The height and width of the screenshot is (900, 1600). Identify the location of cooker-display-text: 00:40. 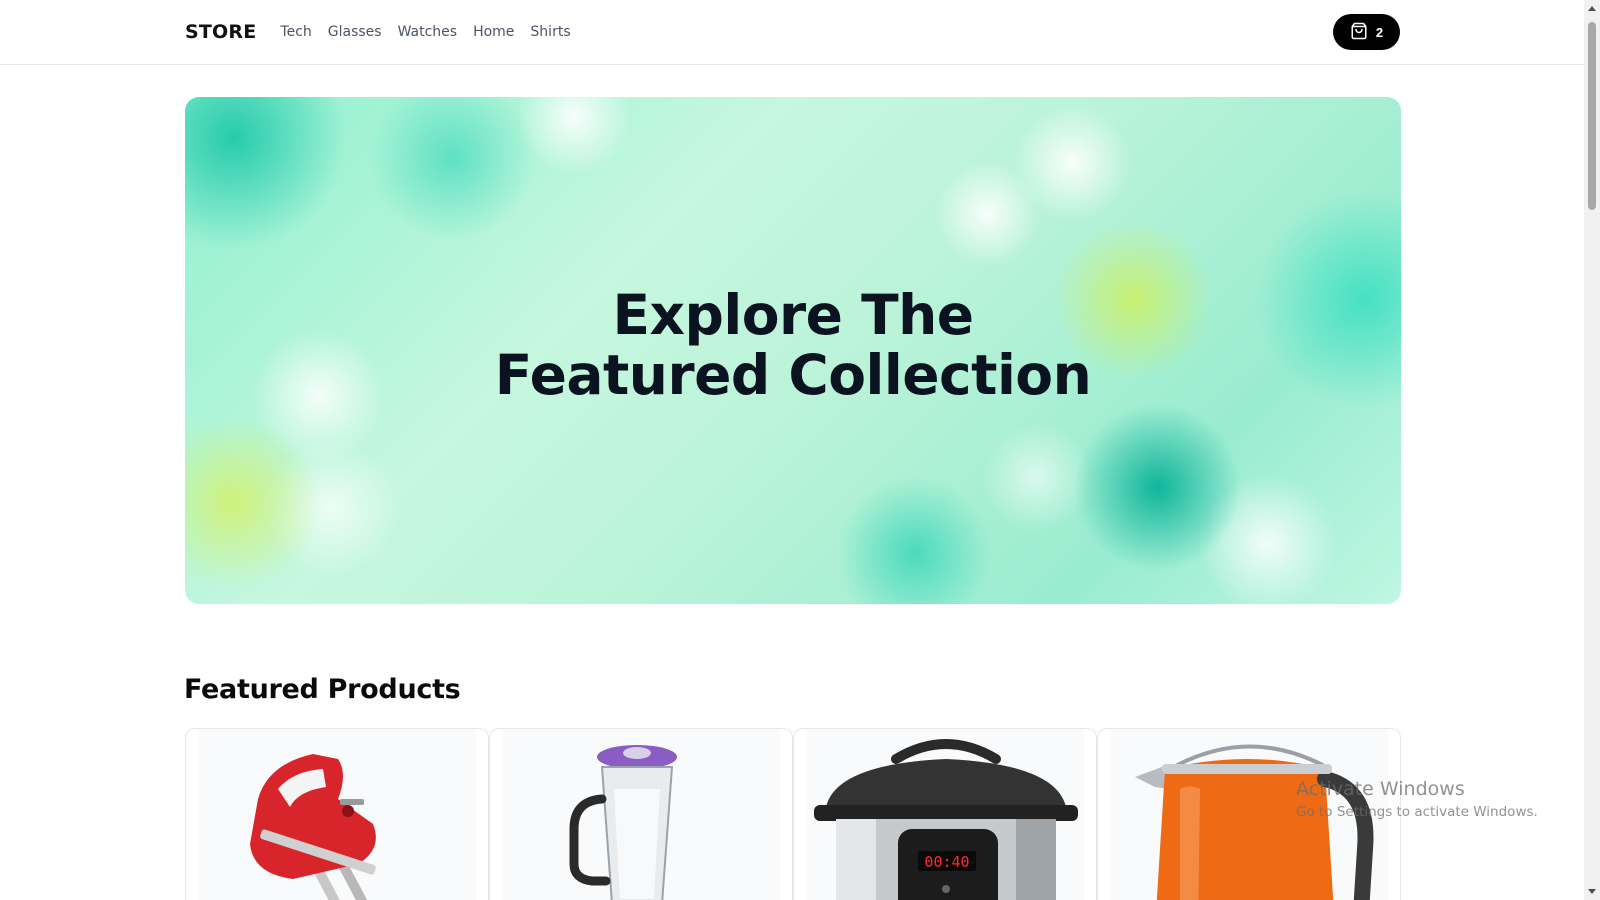
(946, 862).